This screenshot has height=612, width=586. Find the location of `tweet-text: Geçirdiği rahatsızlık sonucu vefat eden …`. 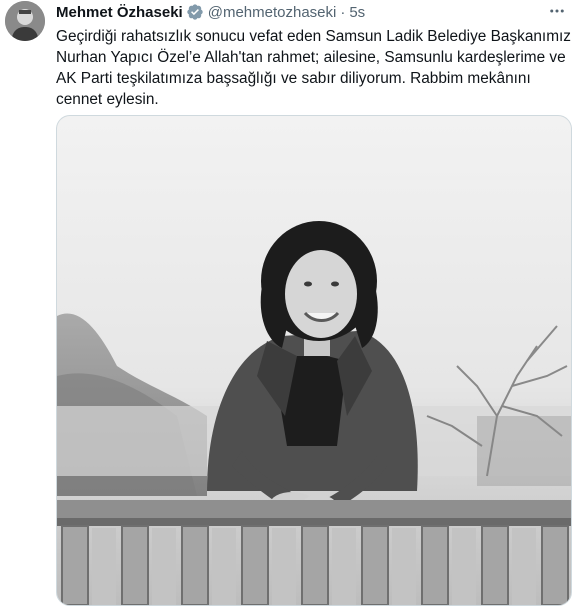

tweet-text: Geçirdiği rahatsızlık sonucu vefat eden … is located at coordinates (314, 68).